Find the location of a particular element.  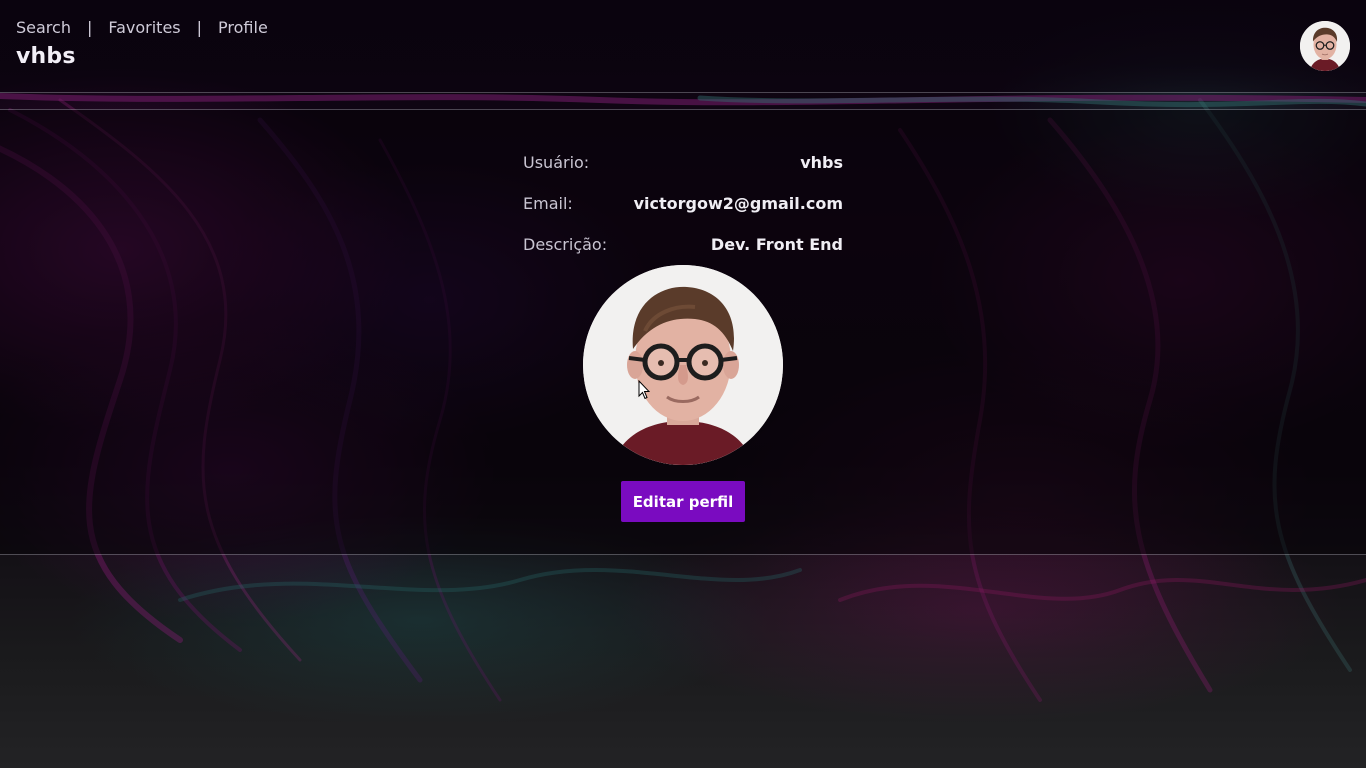

nav-link-favorites: Favorites is located at coordinates (144, 27).